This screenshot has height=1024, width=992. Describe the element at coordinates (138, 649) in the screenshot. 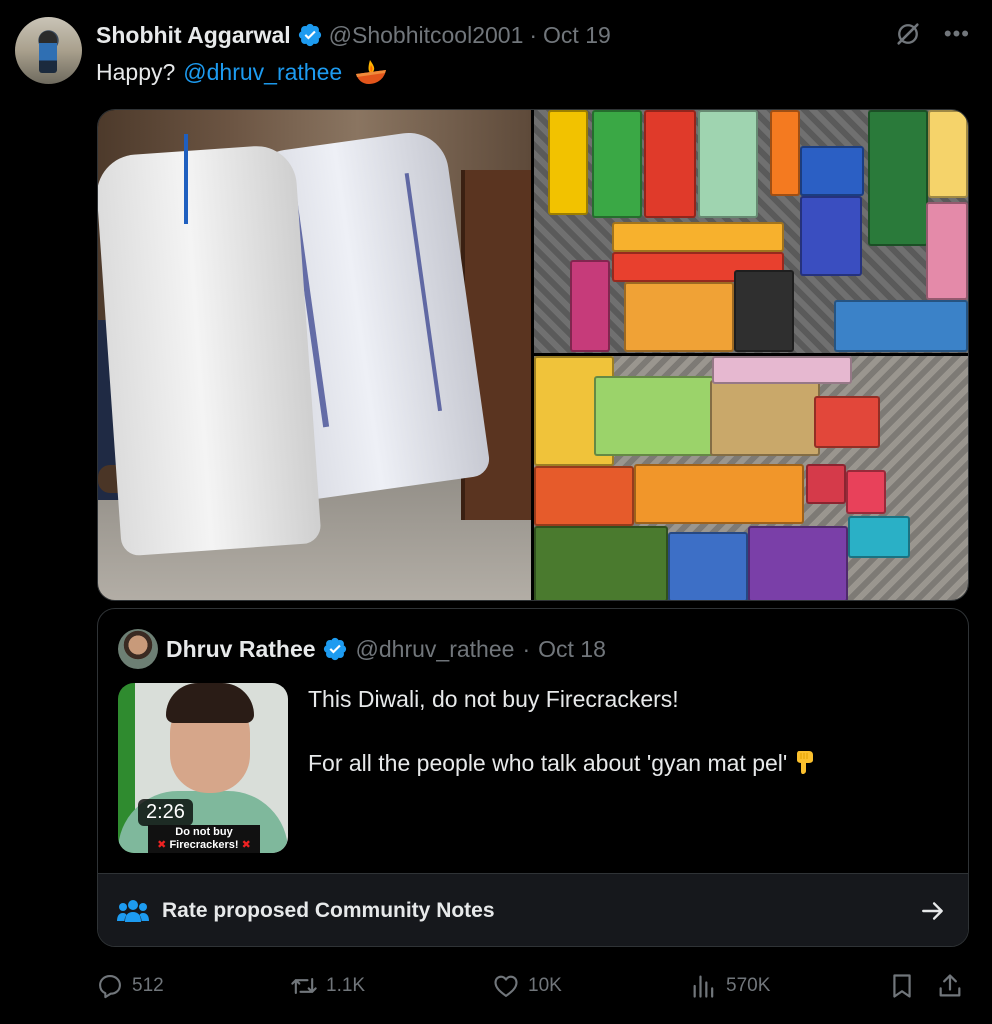

I see `quoted-author-avatar` at that location.